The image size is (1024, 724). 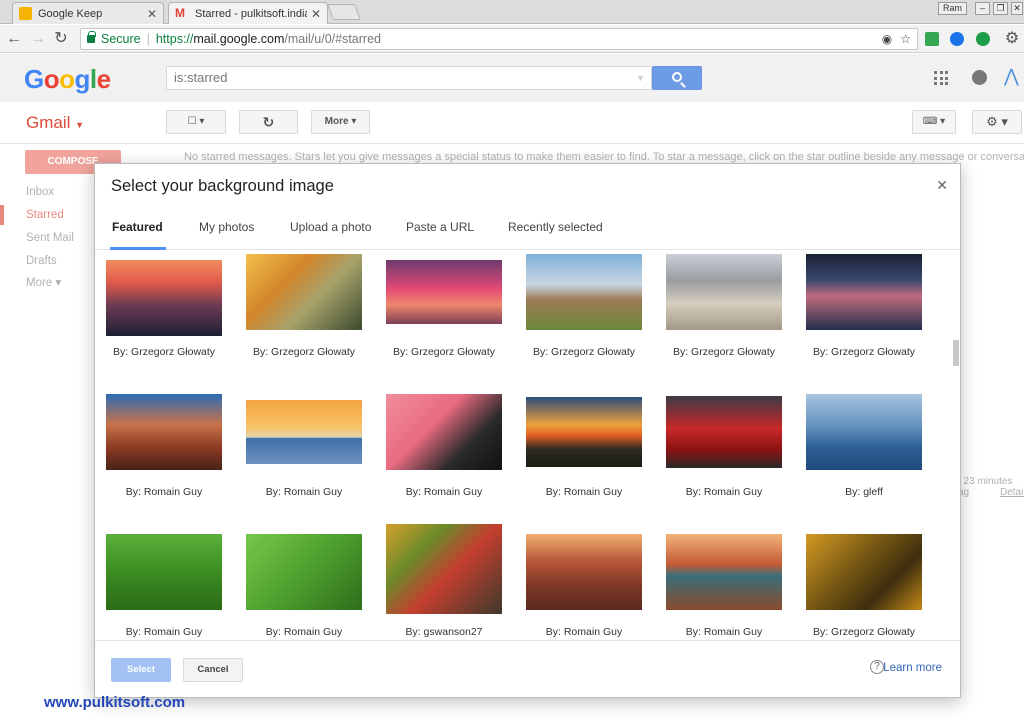 What do you see at coordinates (330, 235) in the screenshot?
I see `tab-upload-photo: Upload a photo` at bounding box center [330, 235].